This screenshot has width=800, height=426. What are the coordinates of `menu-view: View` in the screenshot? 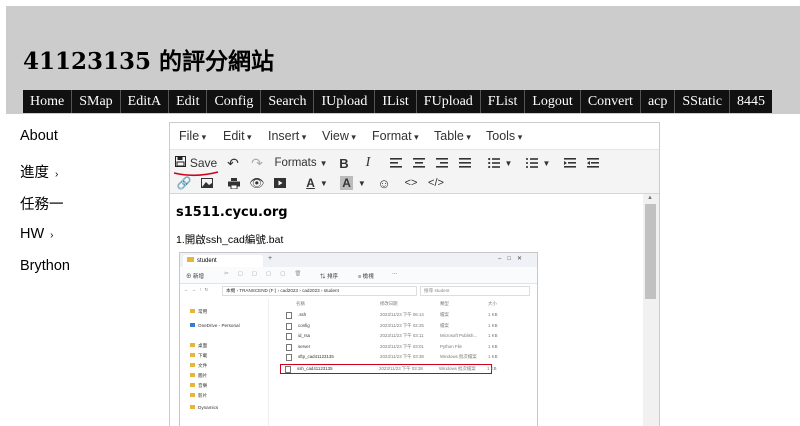 It's located at (339, 136).